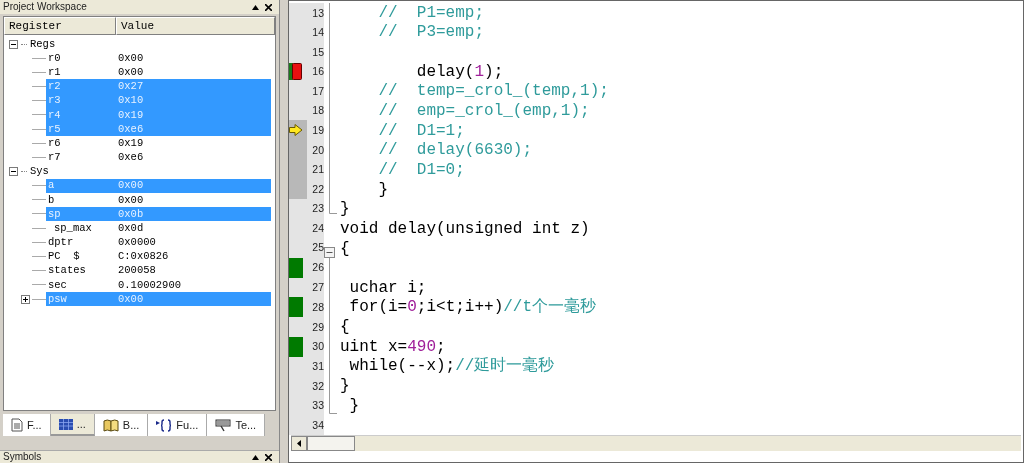 Image resolution: width=1024 pixels, height=463 pixels. I want to click on register-row: r7 0xe6, so click(158, 157).